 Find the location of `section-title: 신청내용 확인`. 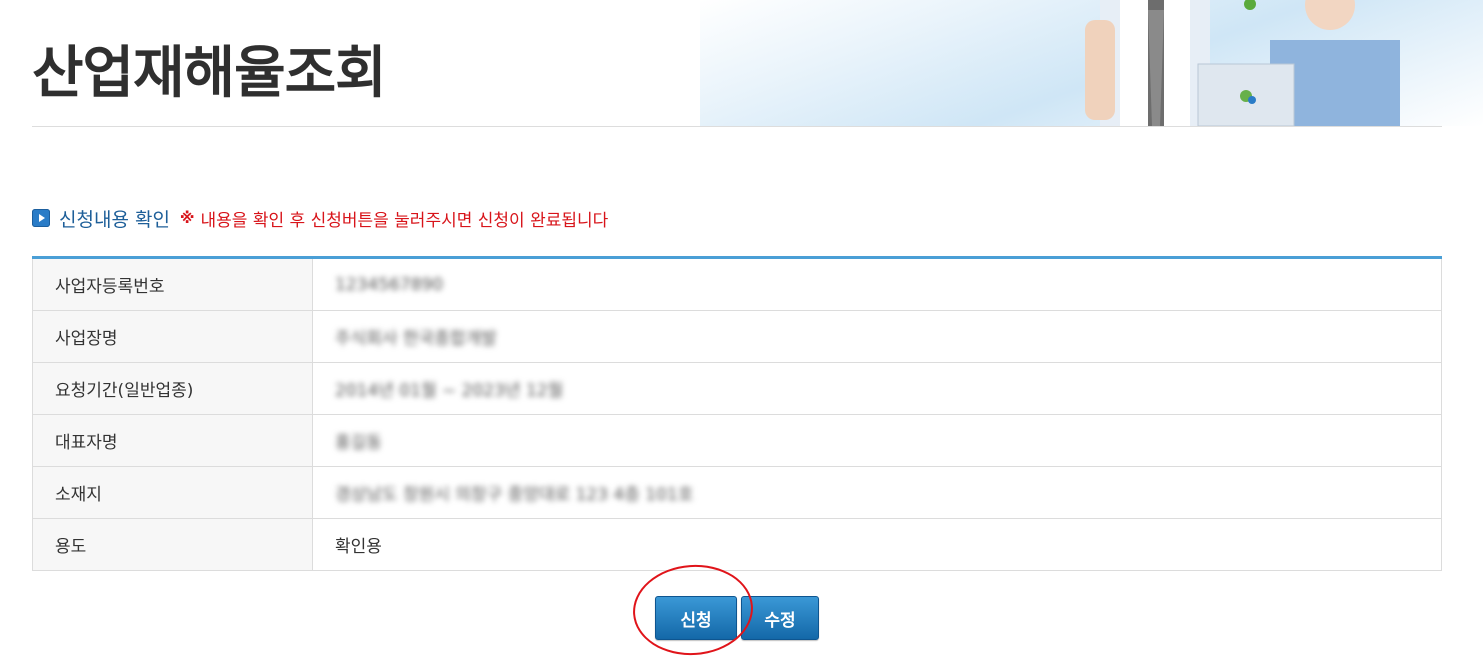

section-title: 신청내용 확인 is located at coordinates (114, 219).